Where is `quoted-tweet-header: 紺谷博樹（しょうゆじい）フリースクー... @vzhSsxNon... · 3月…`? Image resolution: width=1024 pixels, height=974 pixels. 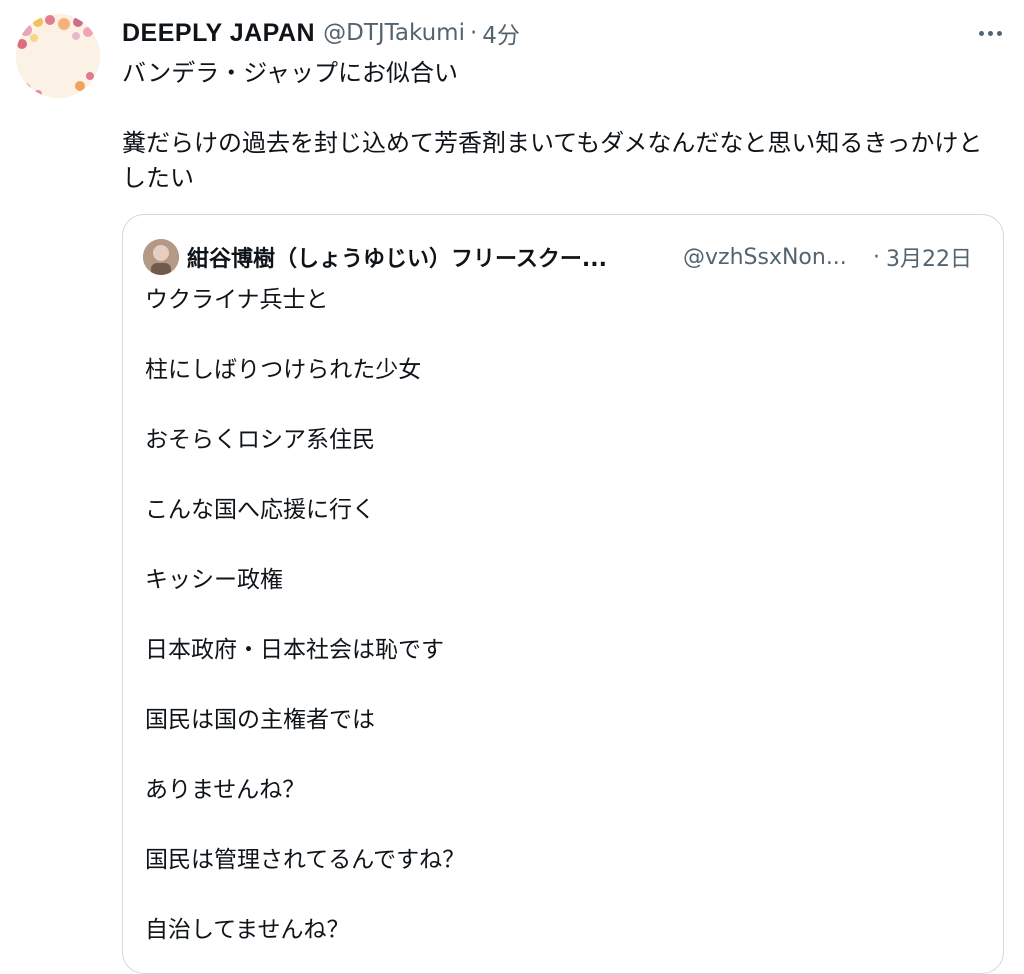
quoted-tweet-header: 紺谷博樹（しょうゆじい）フリースクー... @vzhSsxNon... · 3月… is located at coordinates (563, 257).